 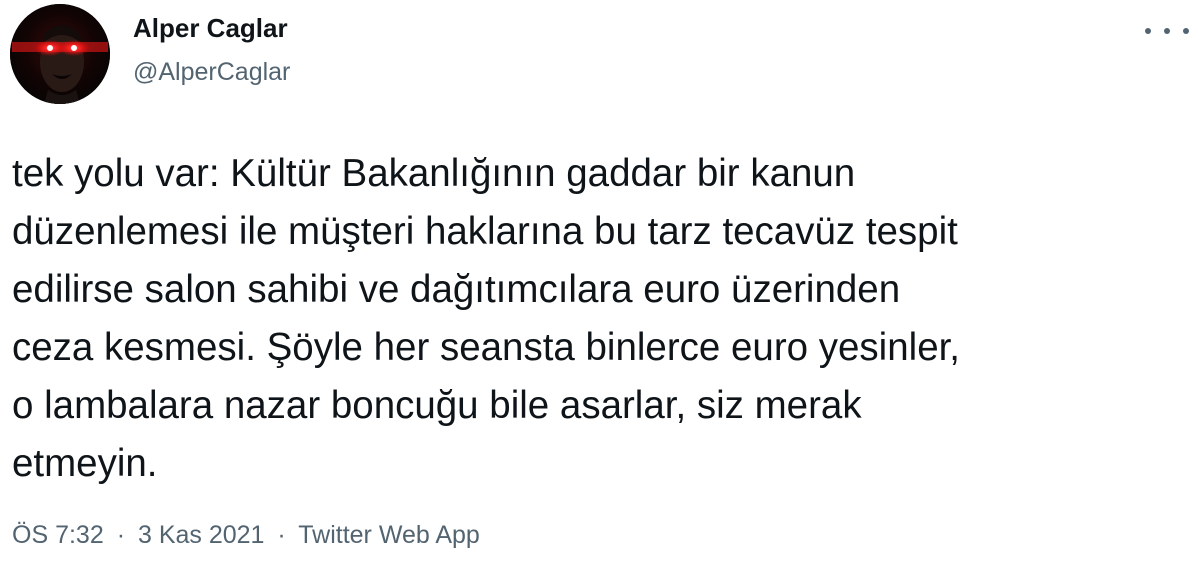 What do you see at coordinates (58, 535) in the screenshot?
I see `tweet-time: ÖS 7:32` at bounding box center [58, 535].